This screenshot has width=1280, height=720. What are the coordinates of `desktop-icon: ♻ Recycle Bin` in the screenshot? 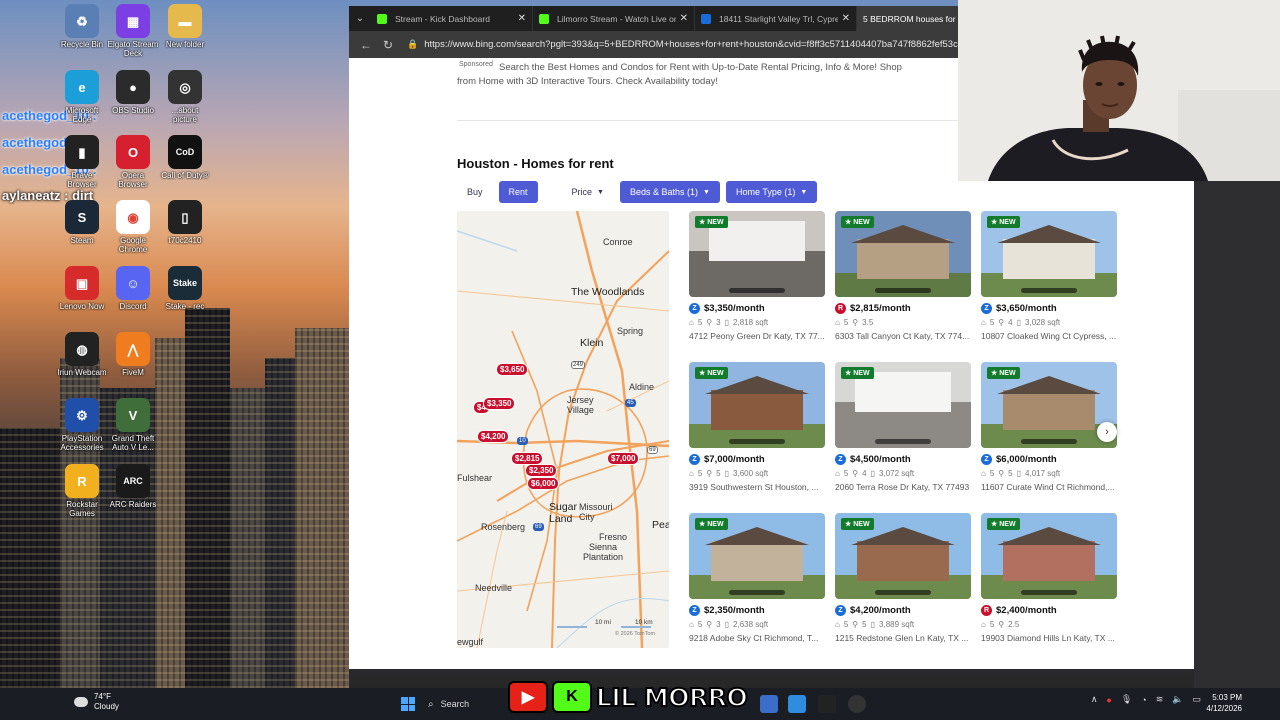 It's located at (82, 26).